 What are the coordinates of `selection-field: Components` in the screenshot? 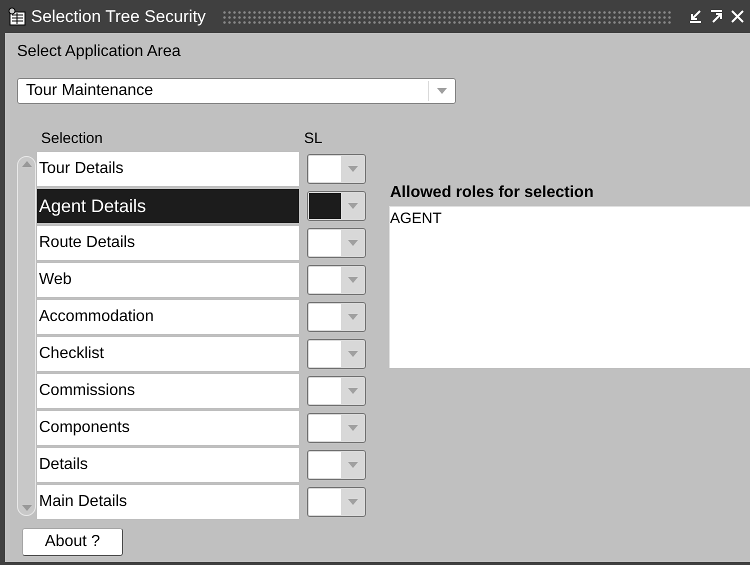 It's located at (168, 428).